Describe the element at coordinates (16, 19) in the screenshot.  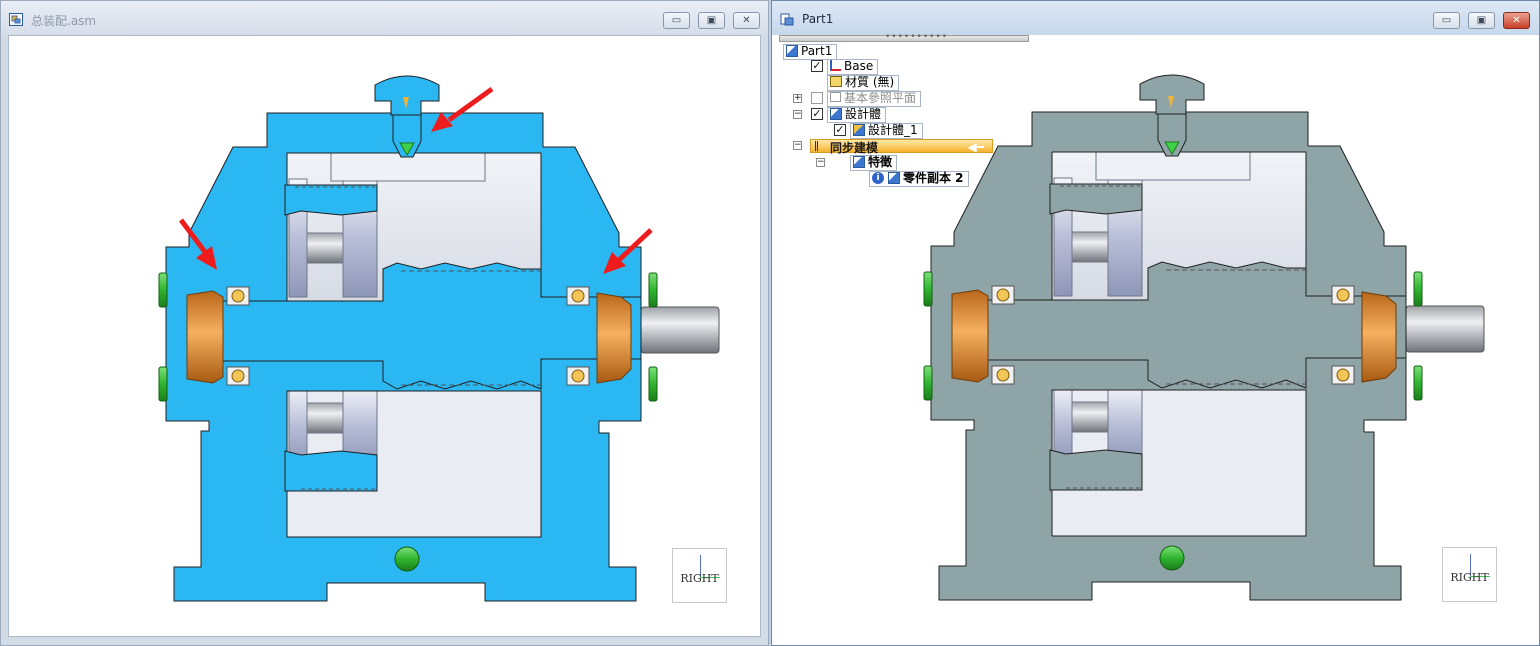
I see `assembly-doc-icon` at that location.